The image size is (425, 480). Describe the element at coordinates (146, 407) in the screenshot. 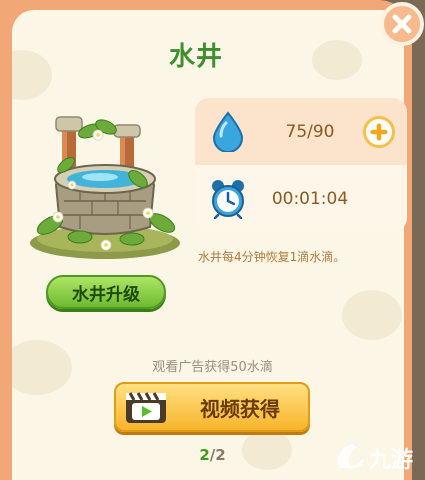

I see `video-clapper-icon` at that location.